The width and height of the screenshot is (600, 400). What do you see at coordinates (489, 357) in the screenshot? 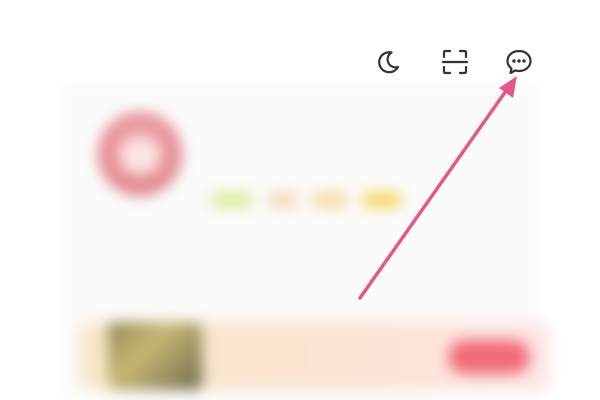
I see `banner-button` at bounding box center [489, 357].